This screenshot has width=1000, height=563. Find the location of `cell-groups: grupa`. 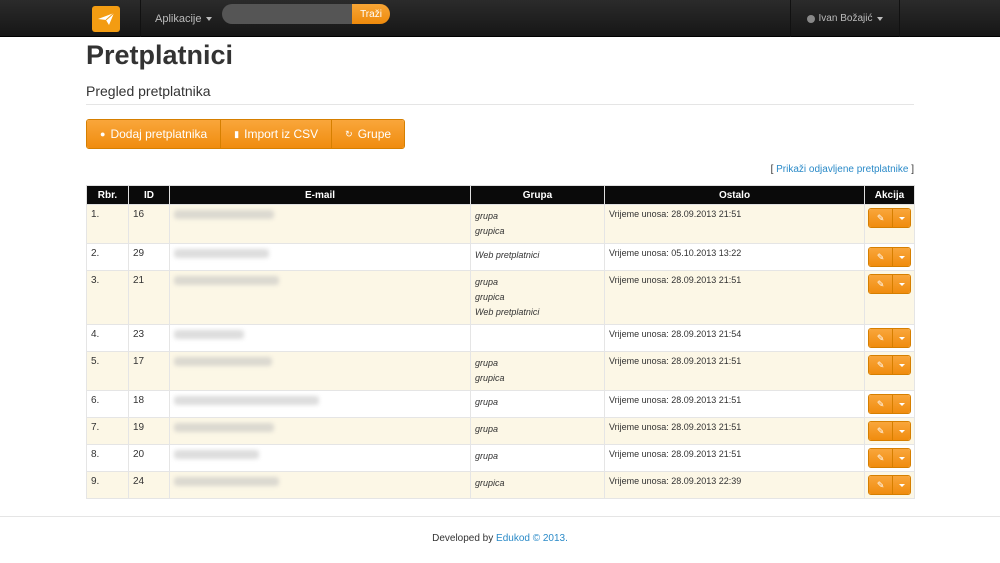

cell-groups: grupa is located at coordinates (537, 458).